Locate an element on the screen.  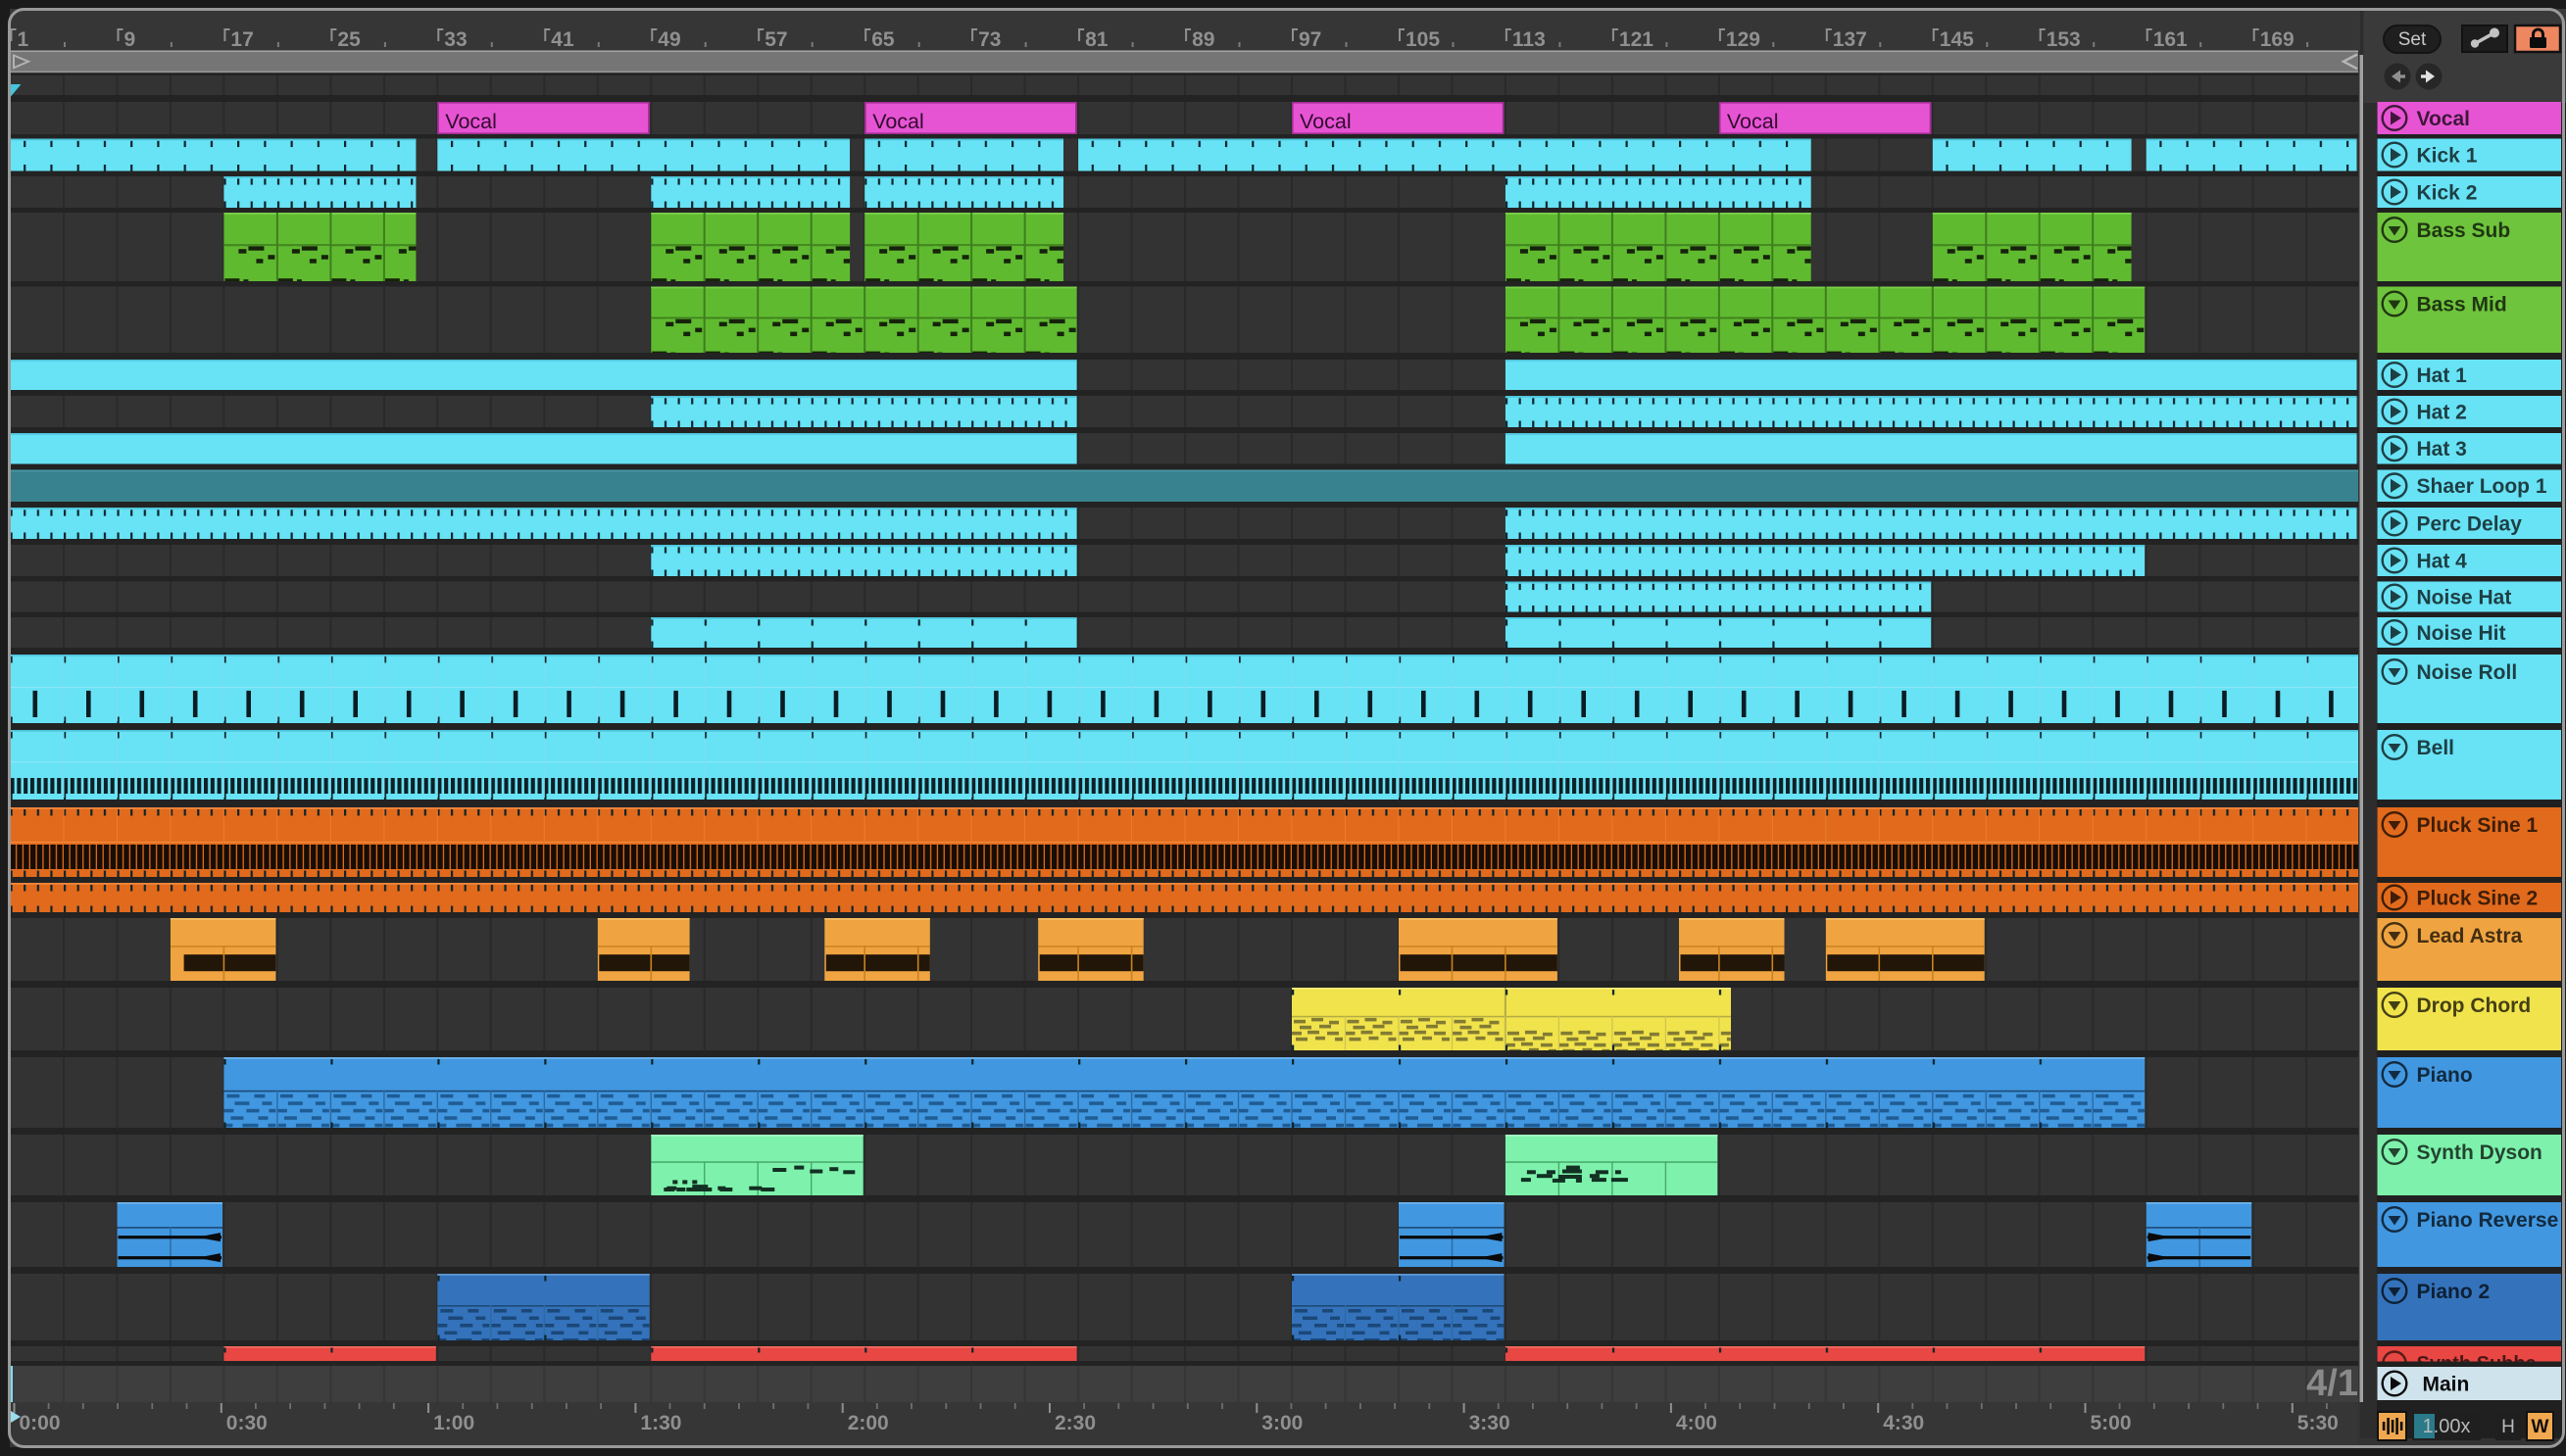
svg-text: 2:30 is located at coordinates (1075, 1423).